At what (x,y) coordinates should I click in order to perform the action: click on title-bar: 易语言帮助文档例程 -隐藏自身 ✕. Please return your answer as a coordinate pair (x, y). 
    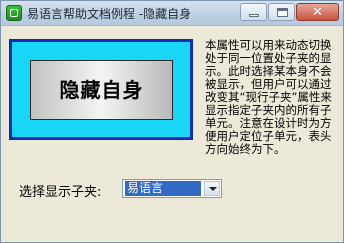
    Looking at the image, I should click on (172, 13).